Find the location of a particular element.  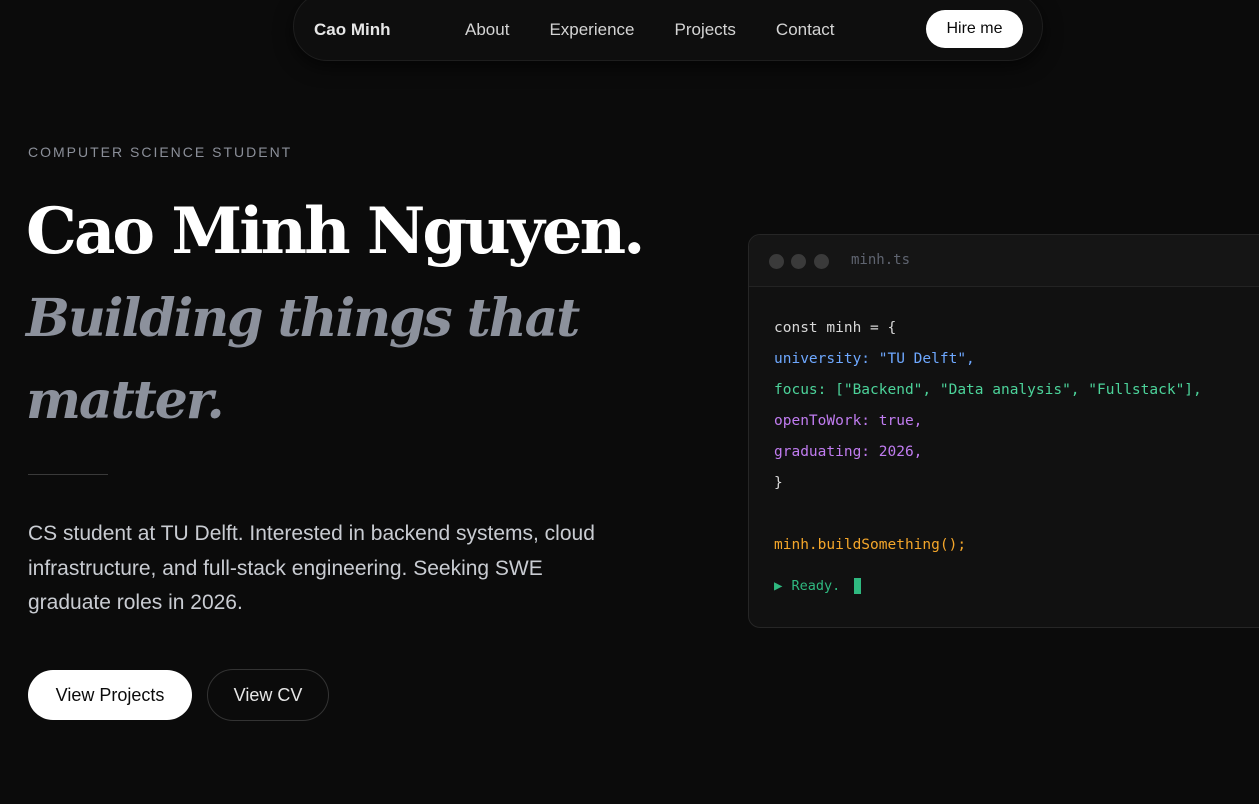

hire-me-button: Hire me is located at coordinates (974, 29).